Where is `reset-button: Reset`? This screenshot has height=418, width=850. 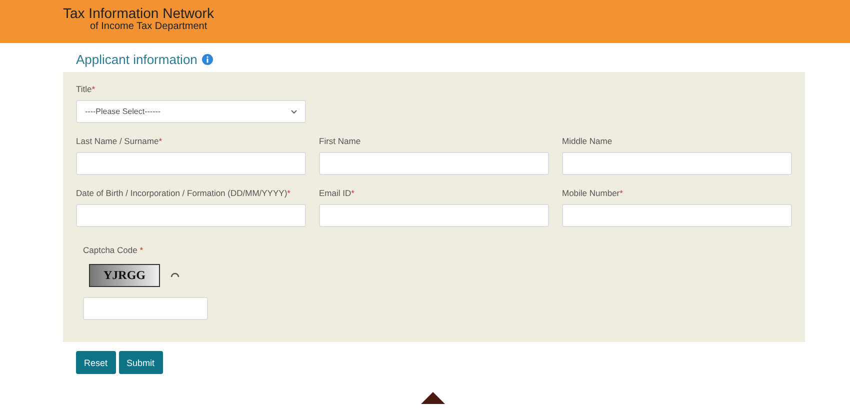 reset-button: Reset is located at coordinates (96, 362).